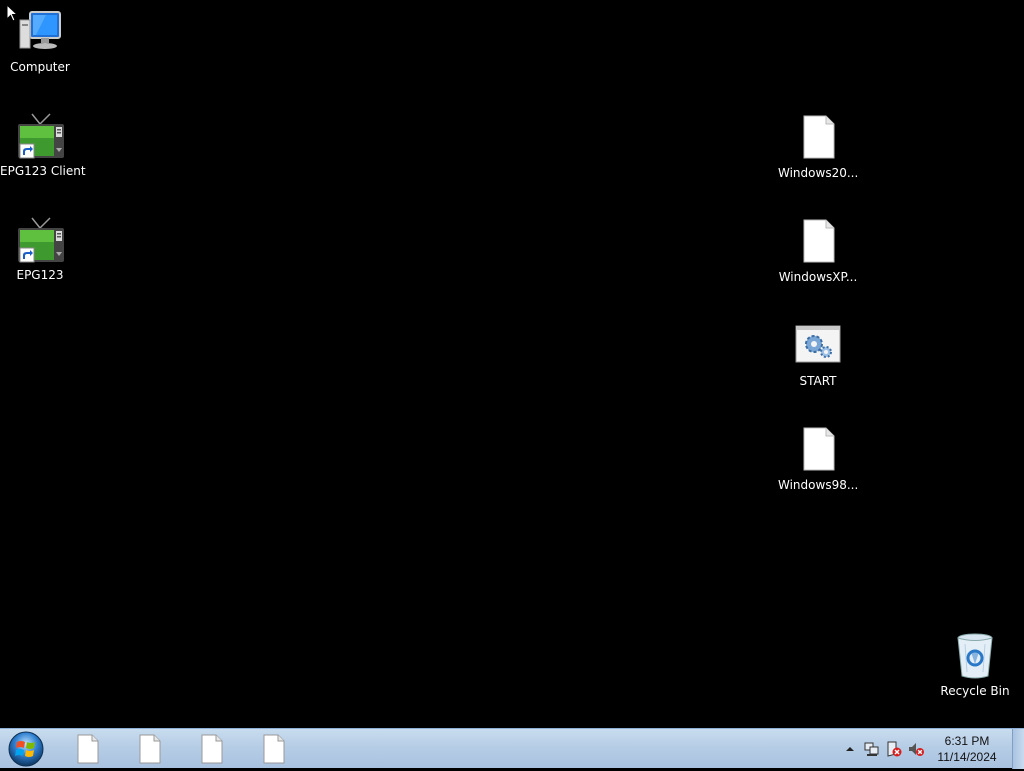 Image resolution: width=1024 pixels, height=771 pixels. Describe the element at coordinates (967, 757) in the screenshot. I see `clock-date: 11/14/2024` at that location.